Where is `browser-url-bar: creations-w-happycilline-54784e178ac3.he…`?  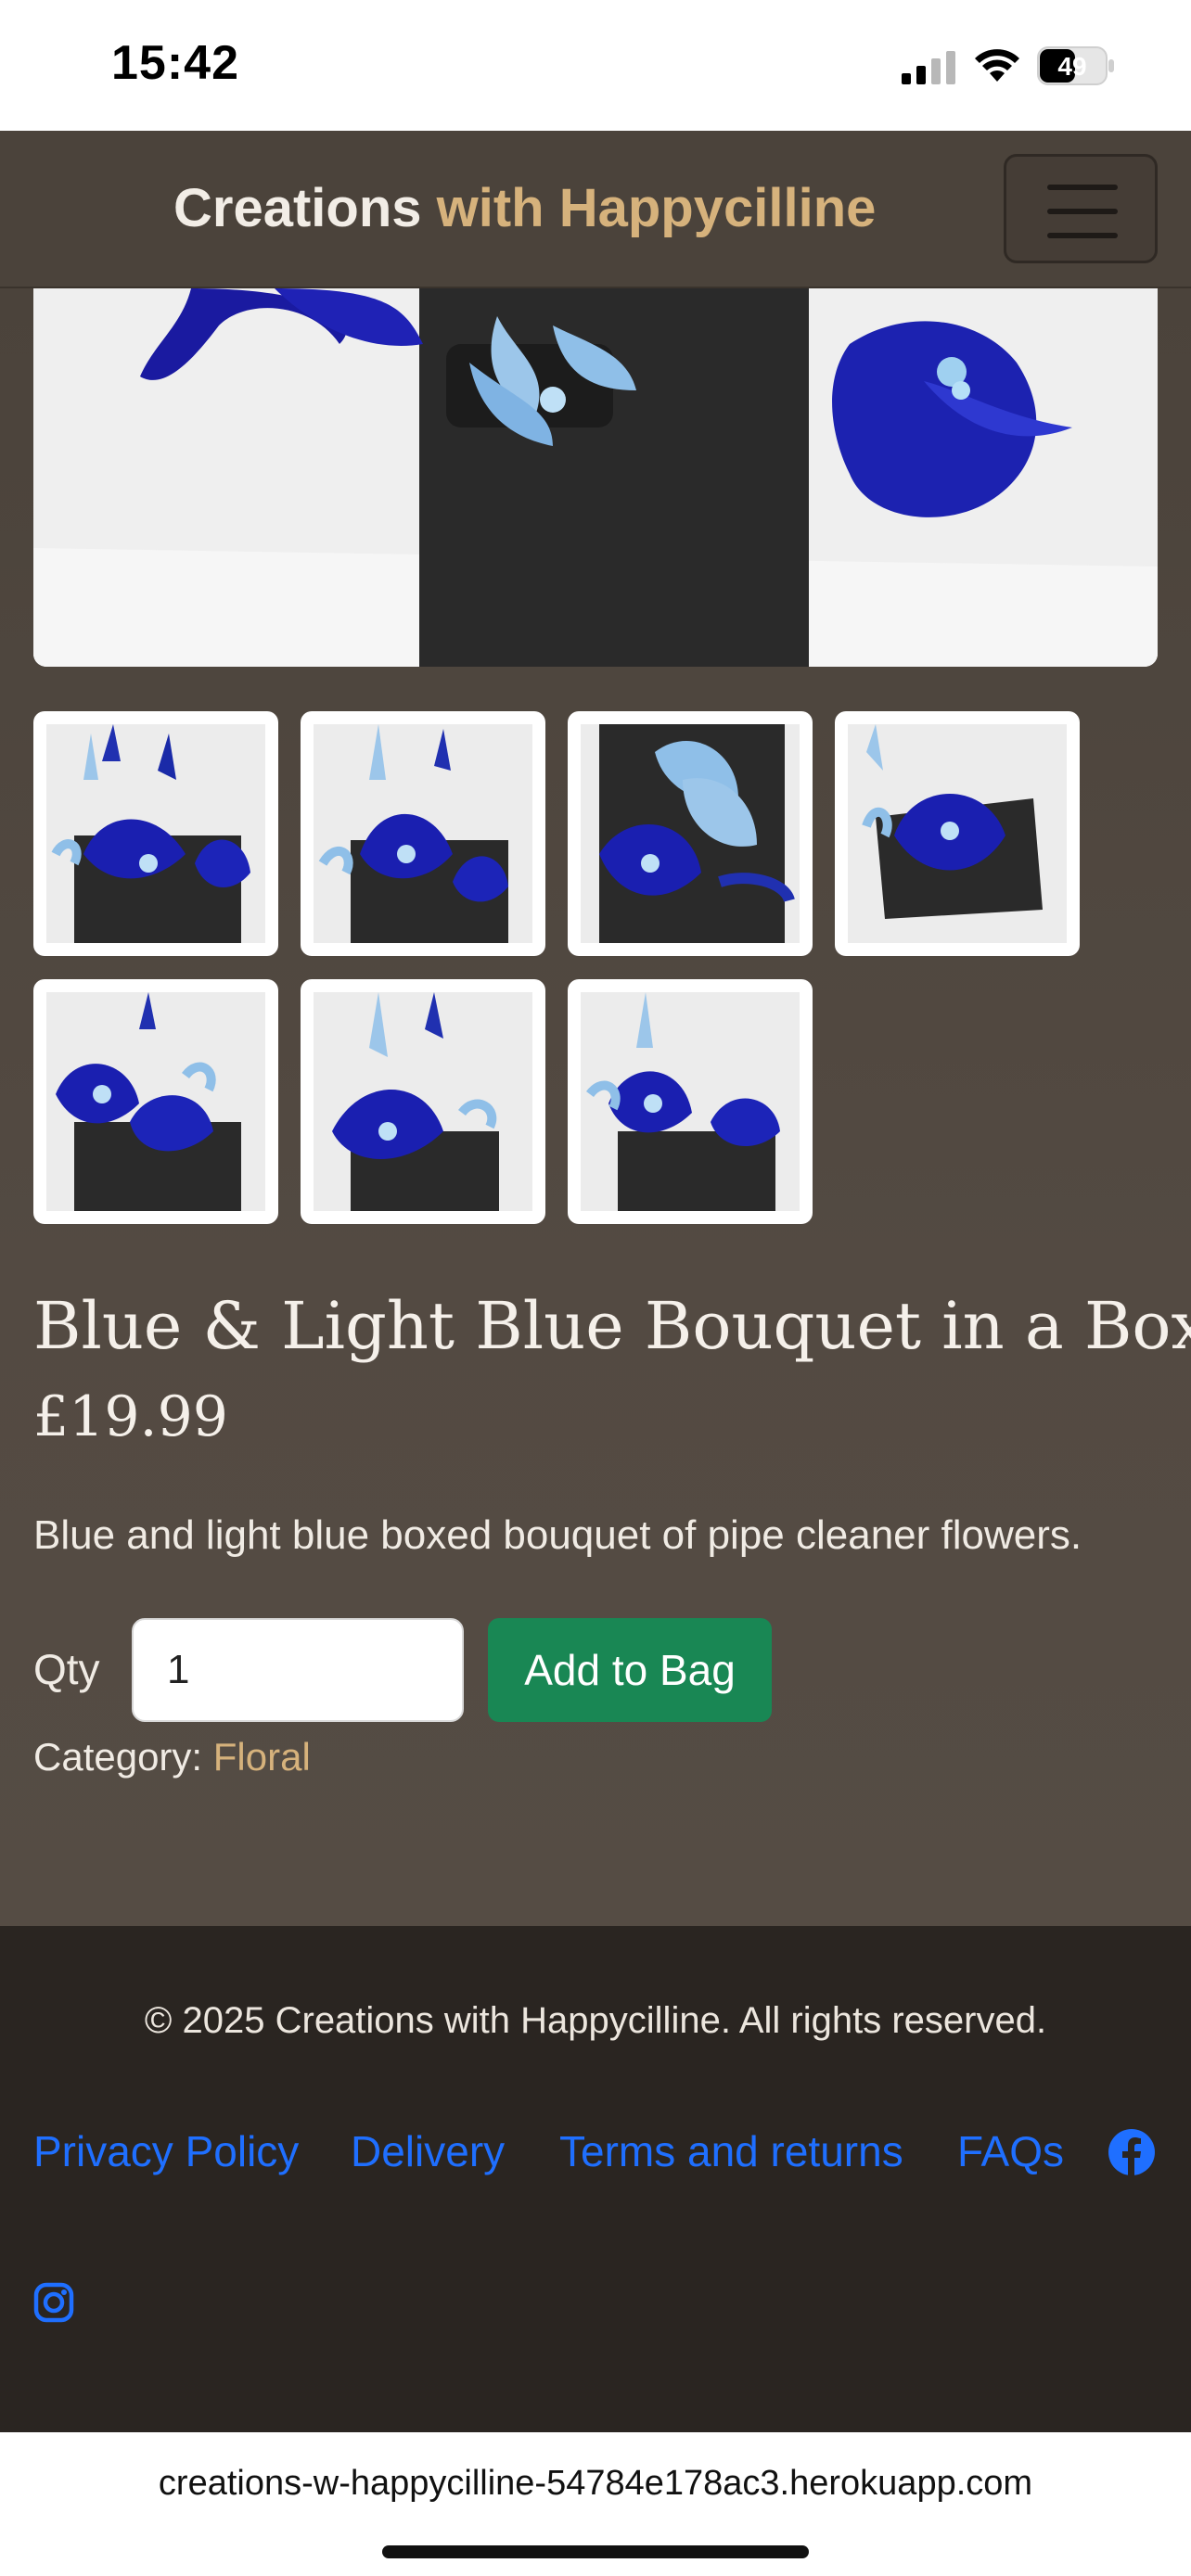
browser-url-bar: creations-w-happycilline-54784e178ac3.he… is located at coordinates (595, 2504).